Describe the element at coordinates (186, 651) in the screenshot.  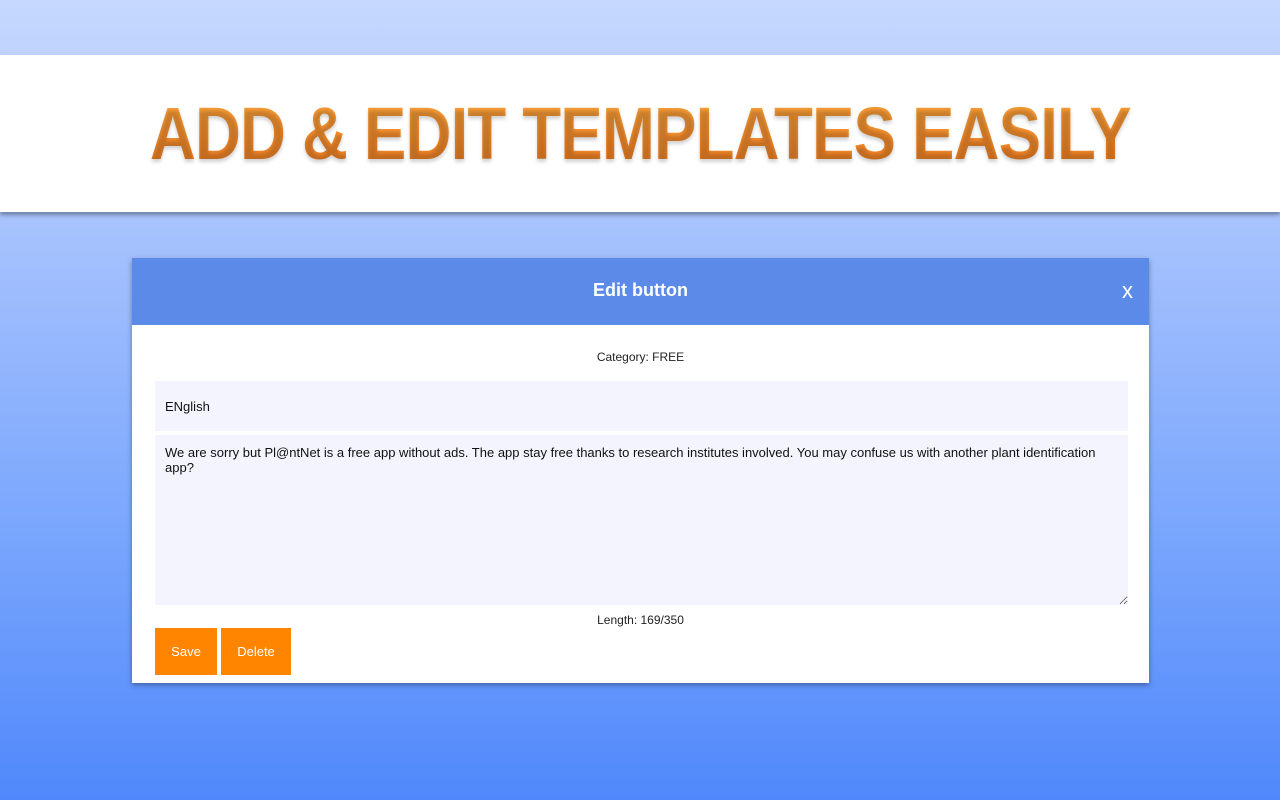
I see `save-button: Save` at that location.